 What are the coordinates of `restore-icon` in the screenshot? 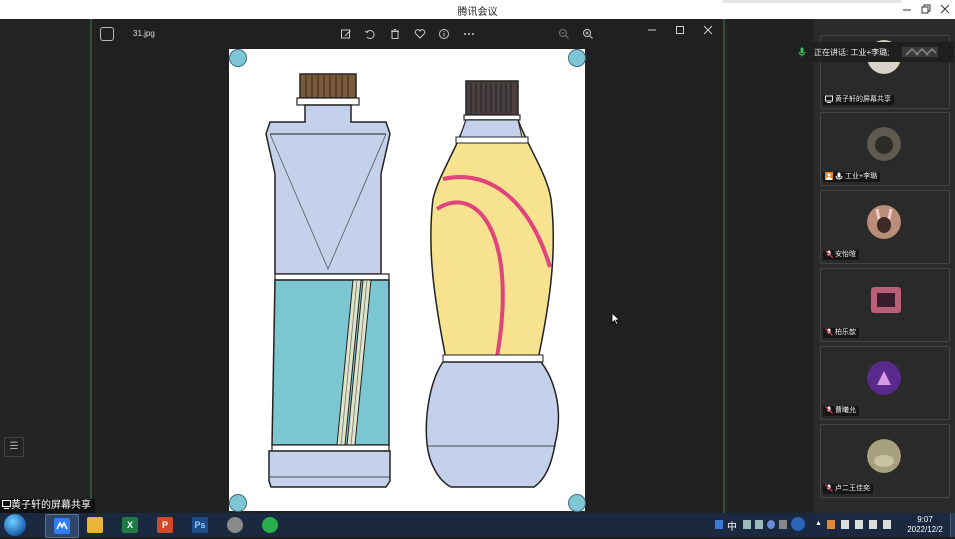 It's located at (926, 9).